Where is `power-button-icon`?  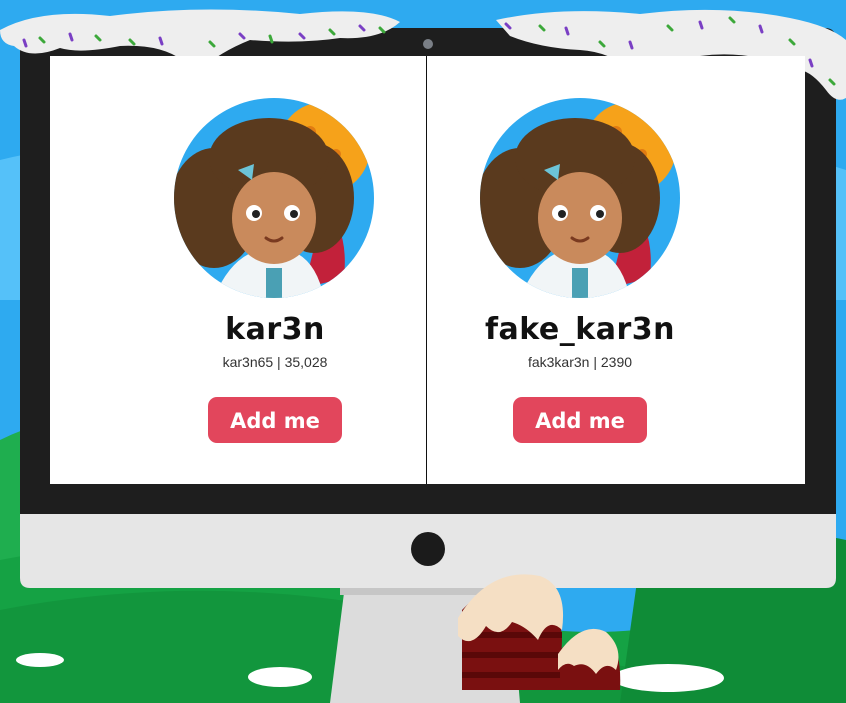 power-button-icon is located at coordinates (428, 549).